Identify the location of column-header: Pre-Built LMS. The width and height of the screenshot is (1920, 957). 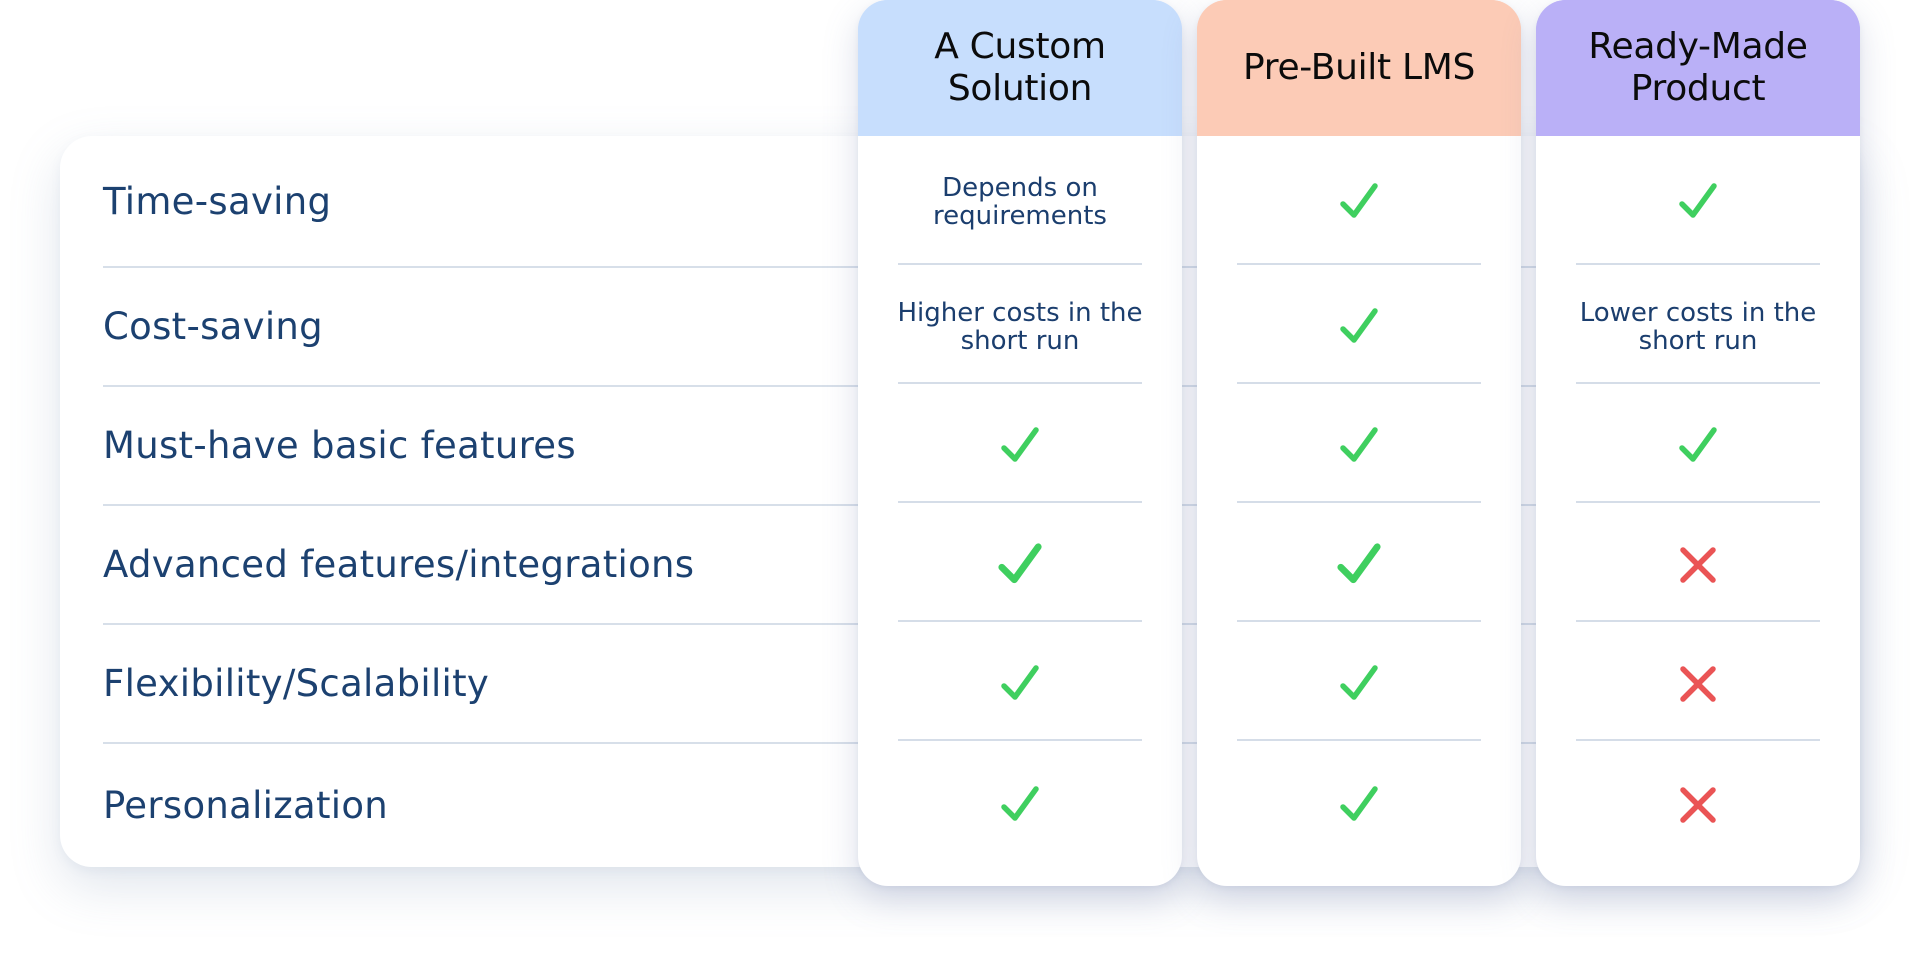
(1359, 68).